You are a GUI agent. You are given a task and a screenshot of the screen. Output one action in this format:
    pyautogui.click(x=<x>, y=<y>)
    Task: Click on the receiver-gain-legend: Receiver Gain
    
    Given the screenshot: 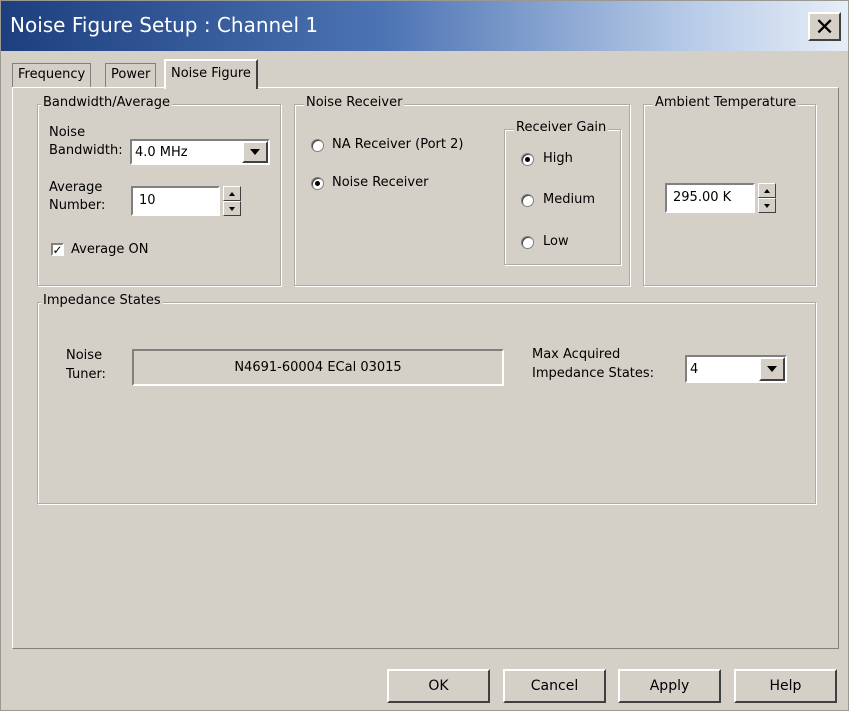 What is the action you would take?
    pyautogui.click(x=561, y=127)
    